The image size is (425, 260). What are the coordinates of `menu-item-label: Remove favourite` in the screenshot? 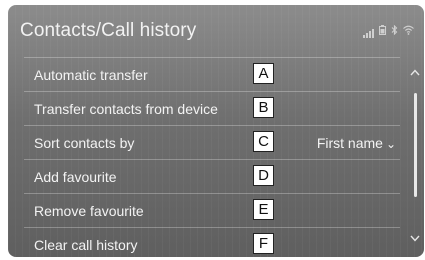 It's located at (89, 211).